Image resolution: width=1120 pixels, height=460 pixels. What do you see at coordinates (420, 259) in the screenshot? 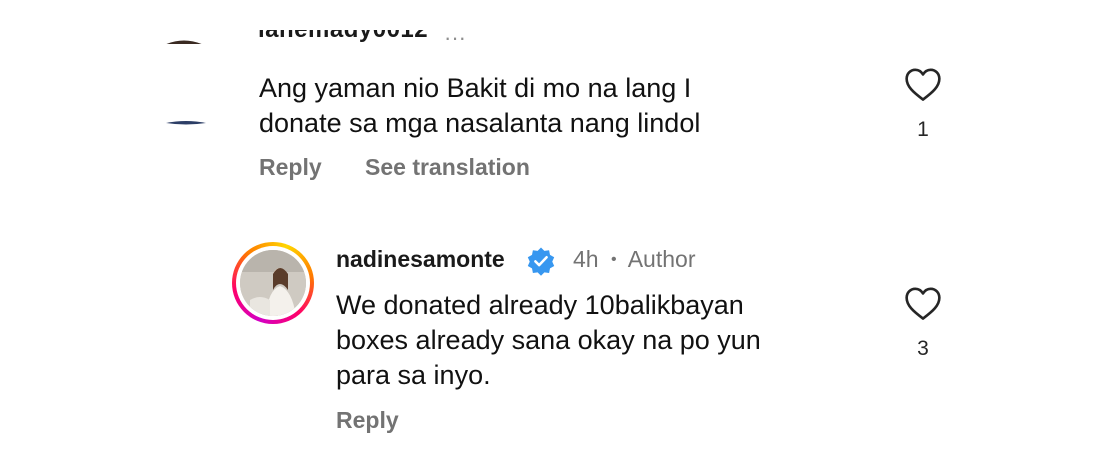
I see `comment-username: nadinesamonte` at bounding box center [420, 259].